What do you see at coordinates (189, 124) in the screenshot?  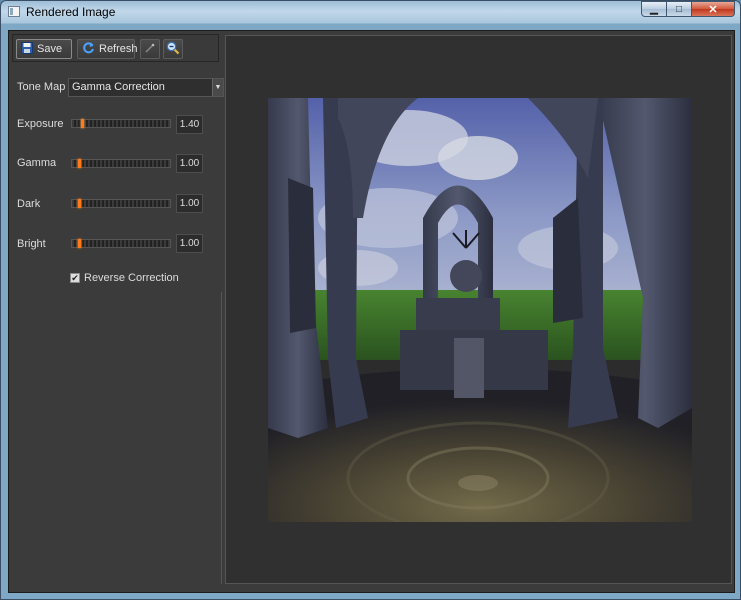 I see `exposure-value: 1.40` at bounding box center [189, 124].